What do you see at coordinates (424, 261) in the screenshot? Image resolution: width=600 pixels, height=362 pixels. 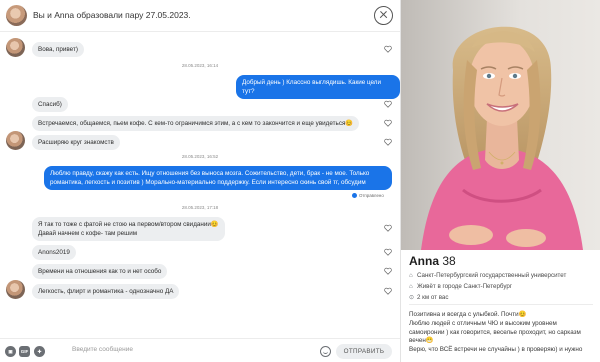 I see `profile-first-name: Anna` at bounding box center [424, 261].